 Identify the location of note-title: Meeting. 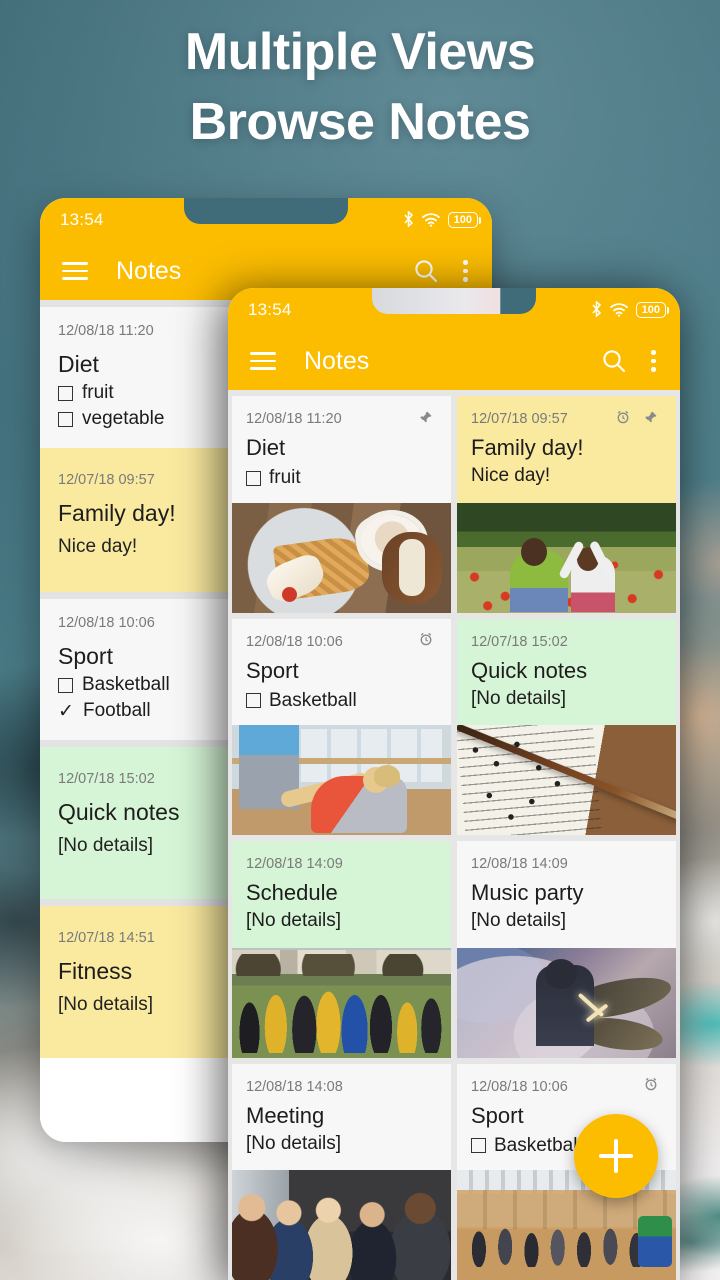
(285, 1115).